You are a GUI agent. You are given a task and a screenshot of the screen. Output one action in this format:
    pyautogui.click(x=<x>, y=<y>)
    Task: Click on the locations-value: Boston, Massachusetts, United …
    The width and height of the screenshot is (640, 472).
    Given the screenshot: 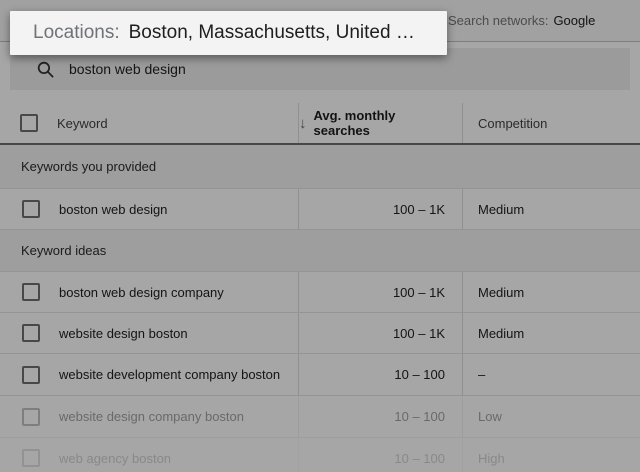 What is the action you would take?
    pyautogui.click(x=271, y=32)
    